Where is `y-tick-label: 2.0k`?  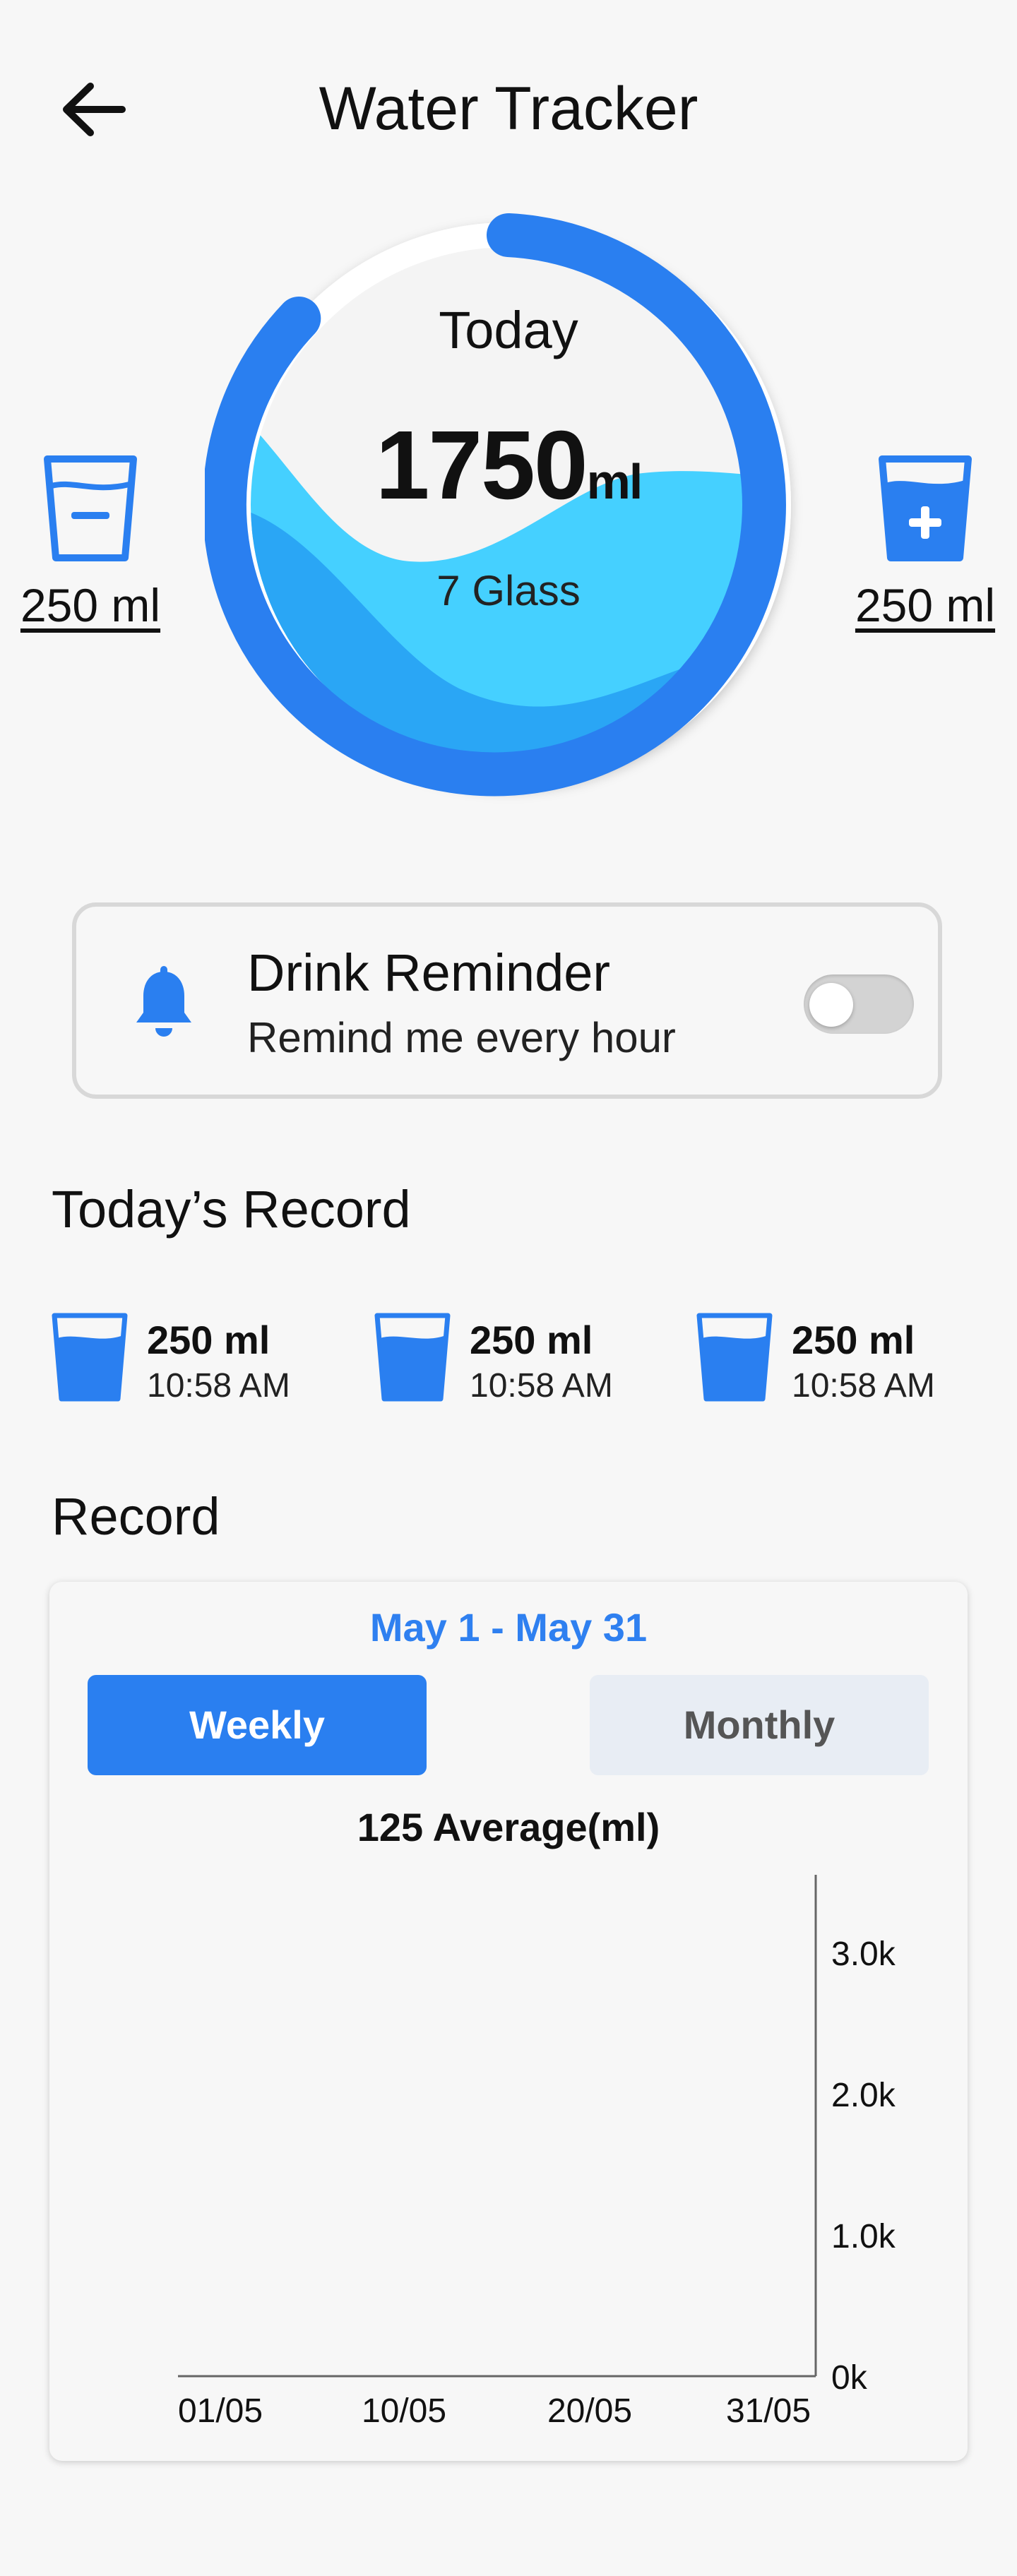
y-tick-label: 2.0k is located at coordinates (863, 2095).